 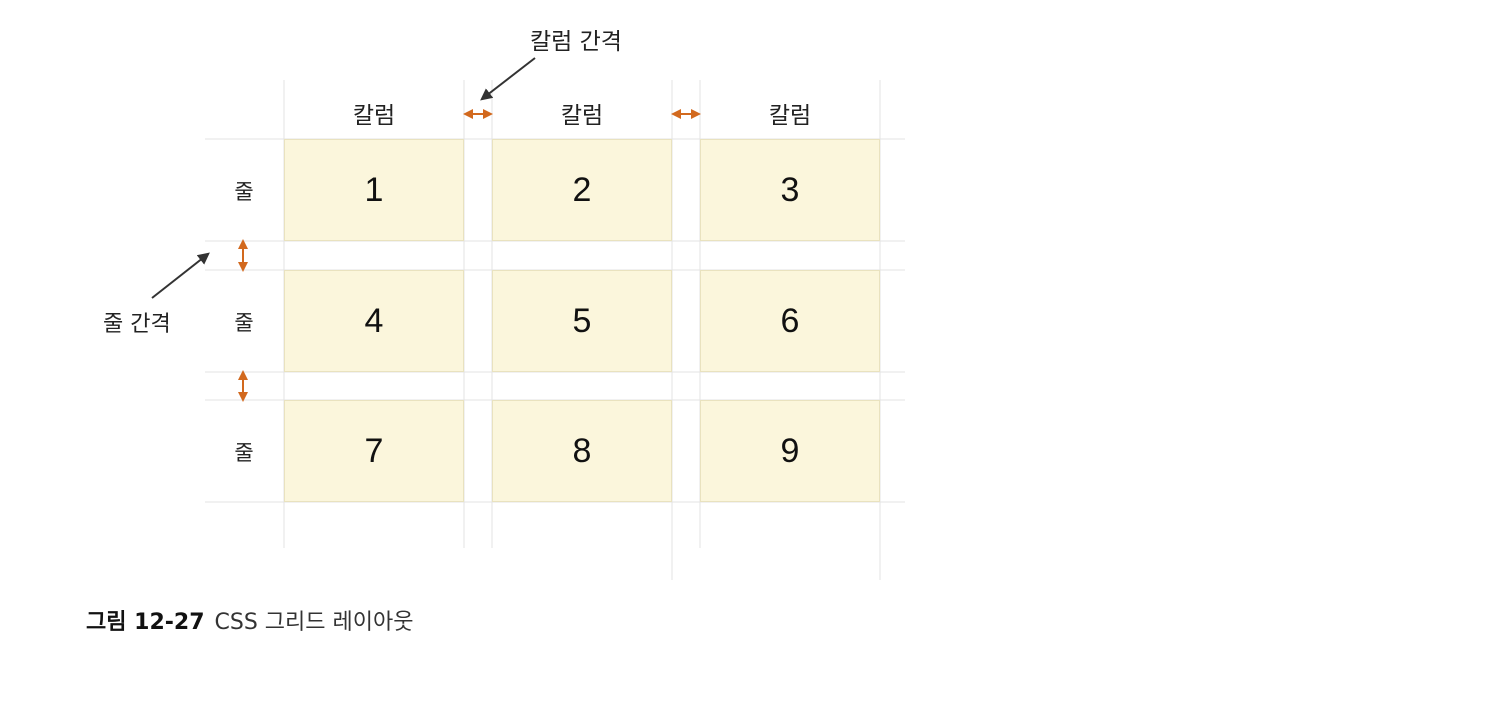 I want to click on grid-cell-number: 3, so click(x=790, y=189).